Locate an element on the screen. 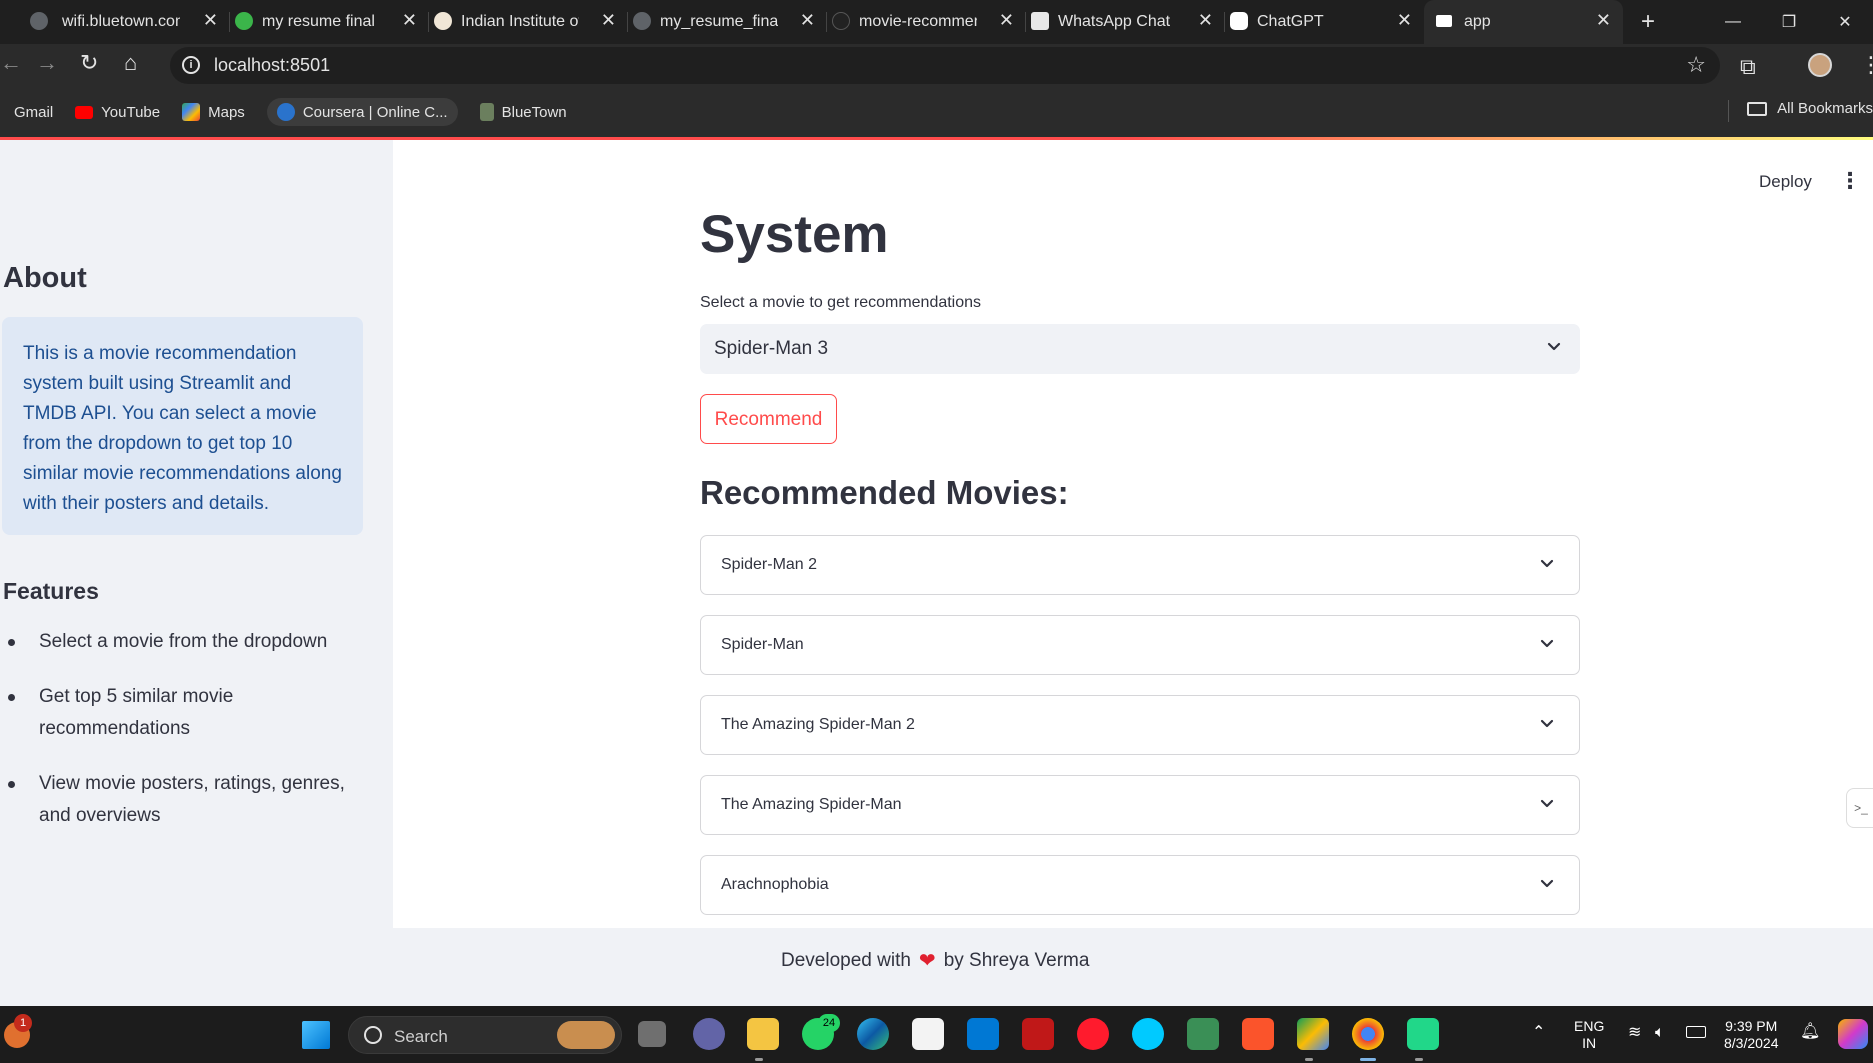 The image size is (1873, 1063). browser-tab: wifi.bluetown.com ✕ is located at coordinates (115, 22).